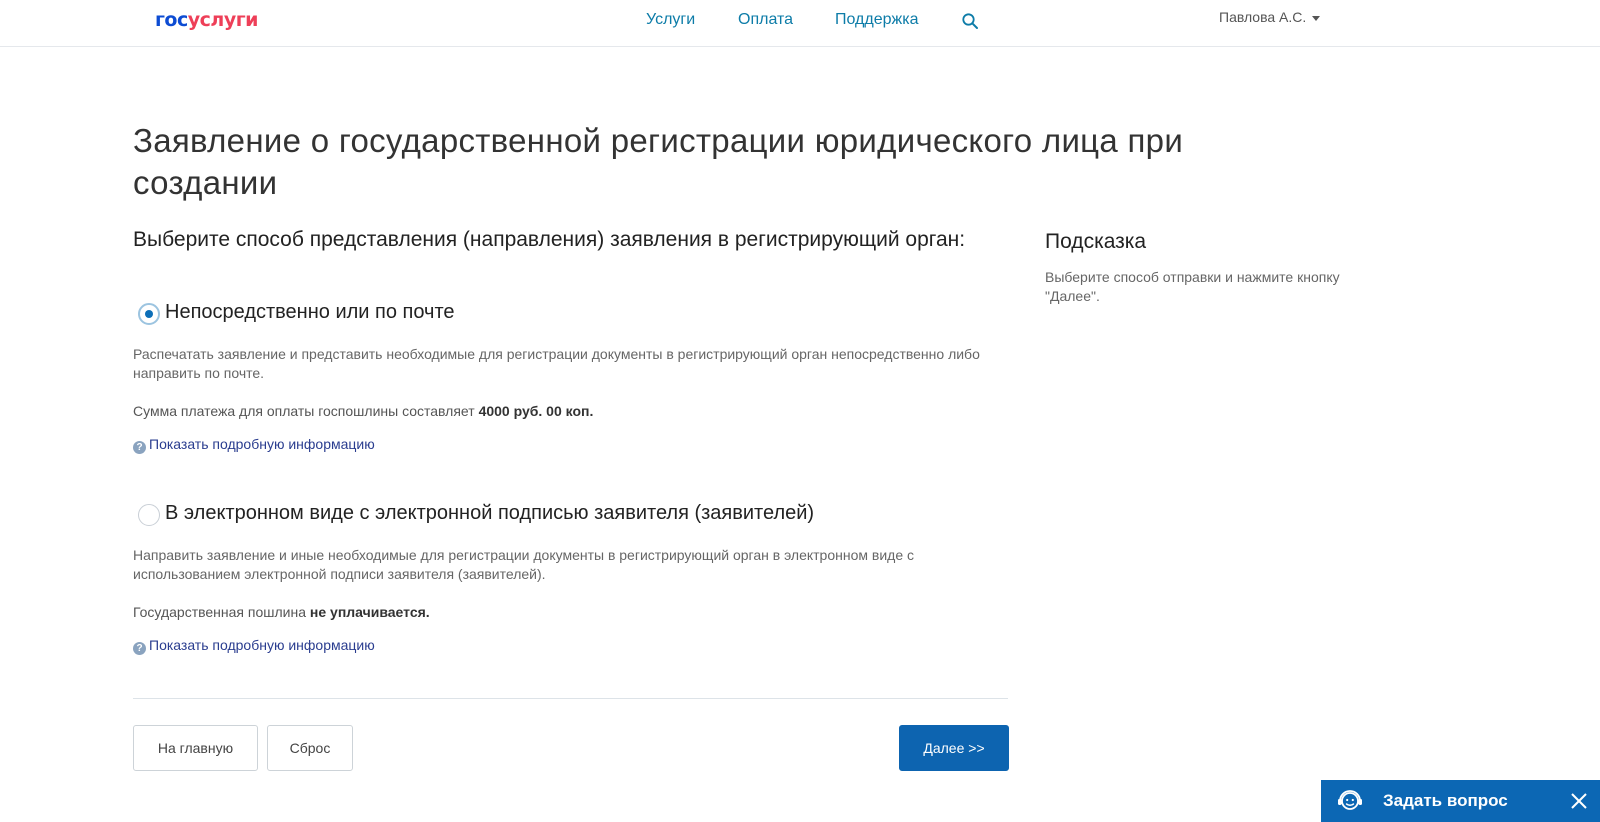 The height and width of the screenshot is (822, 1600). I want to click on logo-part-uslugi: услуги, so click(223, 20).